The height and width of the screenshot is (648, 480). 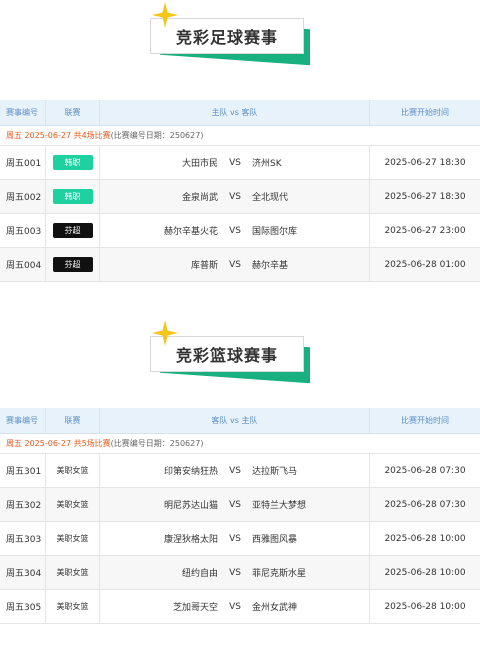 What do you see at coordinates (23, 470) in the screenshot?
I see `match-number: 周五301` at bounding box center [23, 470].